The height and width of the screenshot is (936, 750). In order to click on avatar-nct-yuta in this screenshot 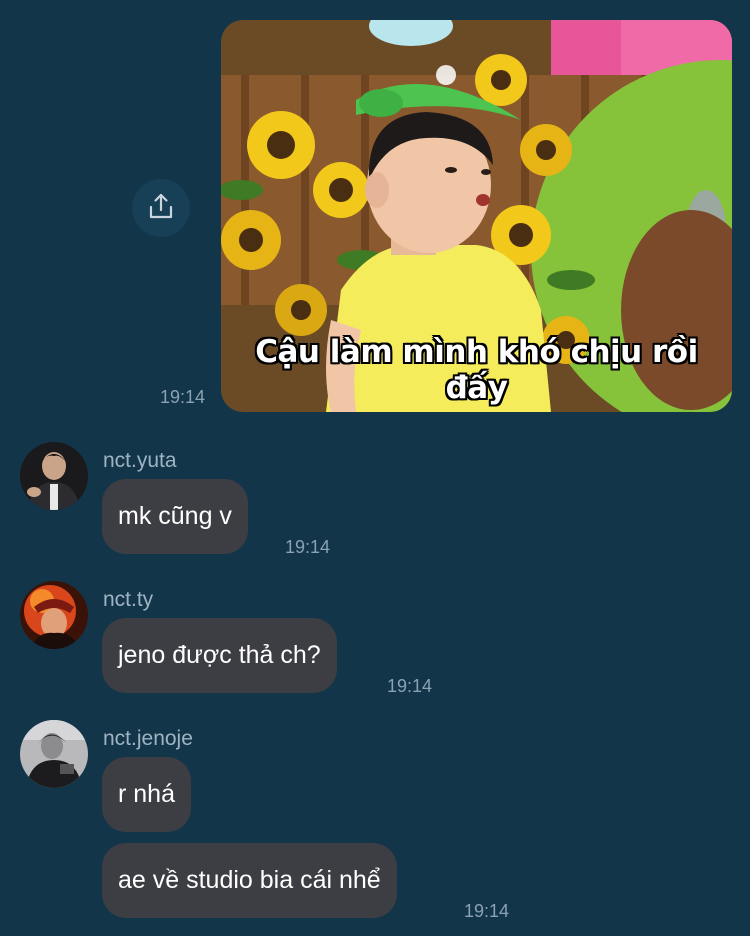, I will do `click(54, 476)`.